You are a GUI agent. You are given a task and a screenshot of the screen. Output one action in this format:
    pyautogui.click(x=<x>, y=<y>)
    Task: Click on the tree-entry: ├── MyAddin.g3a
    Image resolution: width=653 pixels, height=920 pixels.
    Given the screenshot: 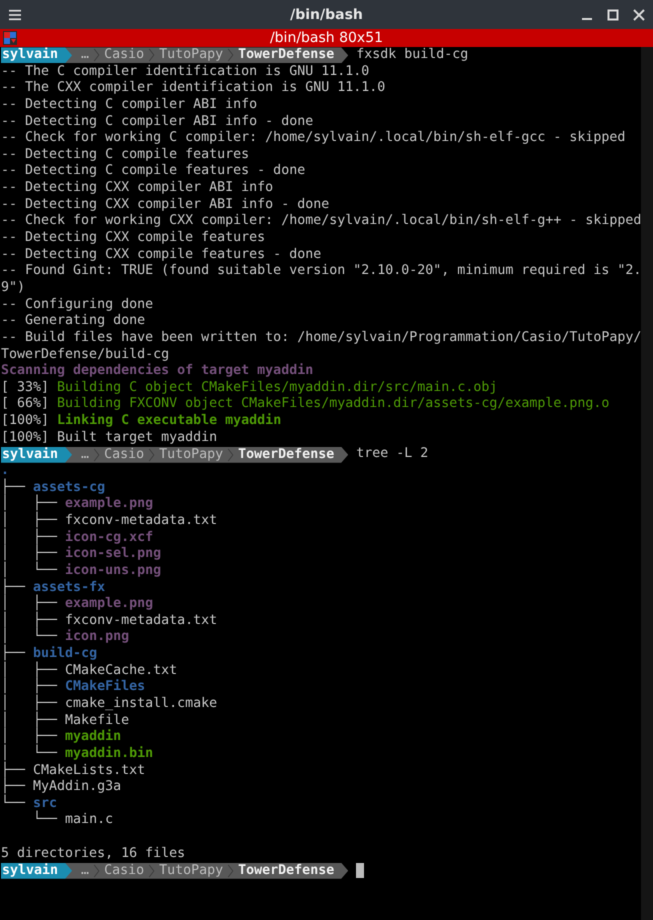 What is the action you would take?
    pyautogui.click(x=61, y=786)
    